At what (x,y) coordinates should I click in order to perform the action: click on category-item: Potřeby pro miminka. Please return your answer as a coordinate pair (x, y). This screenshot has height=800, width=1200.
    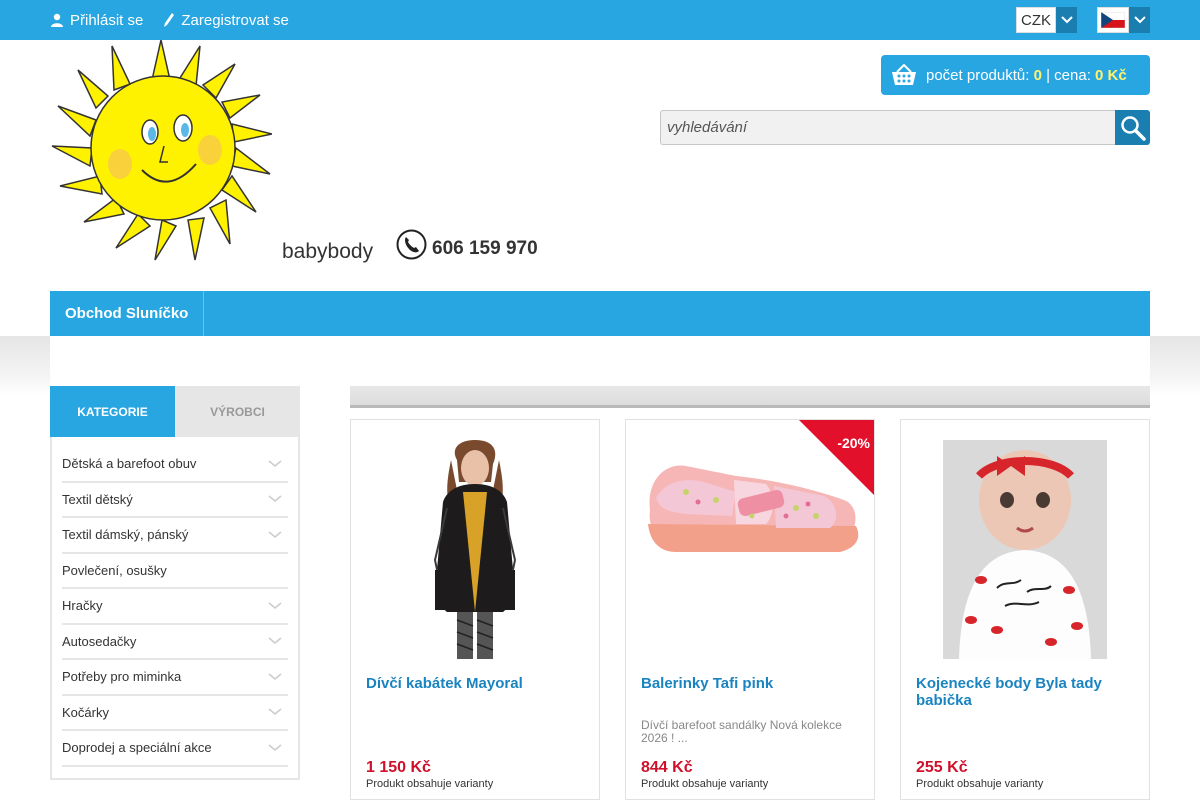
    Looking at the image, I should click on (175, 678).